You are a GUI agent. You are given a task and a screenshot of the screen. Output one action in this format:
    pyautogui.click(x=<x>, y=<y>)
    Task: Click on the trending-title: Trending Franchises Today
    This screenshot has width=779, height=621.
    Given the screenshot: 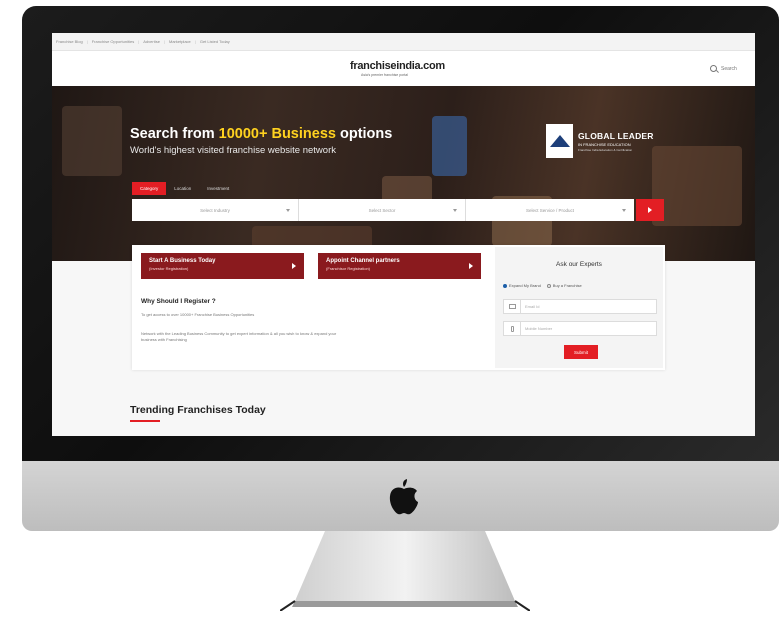 What is the action you would take?
    pyautogui.click(x=198, y=410)
    